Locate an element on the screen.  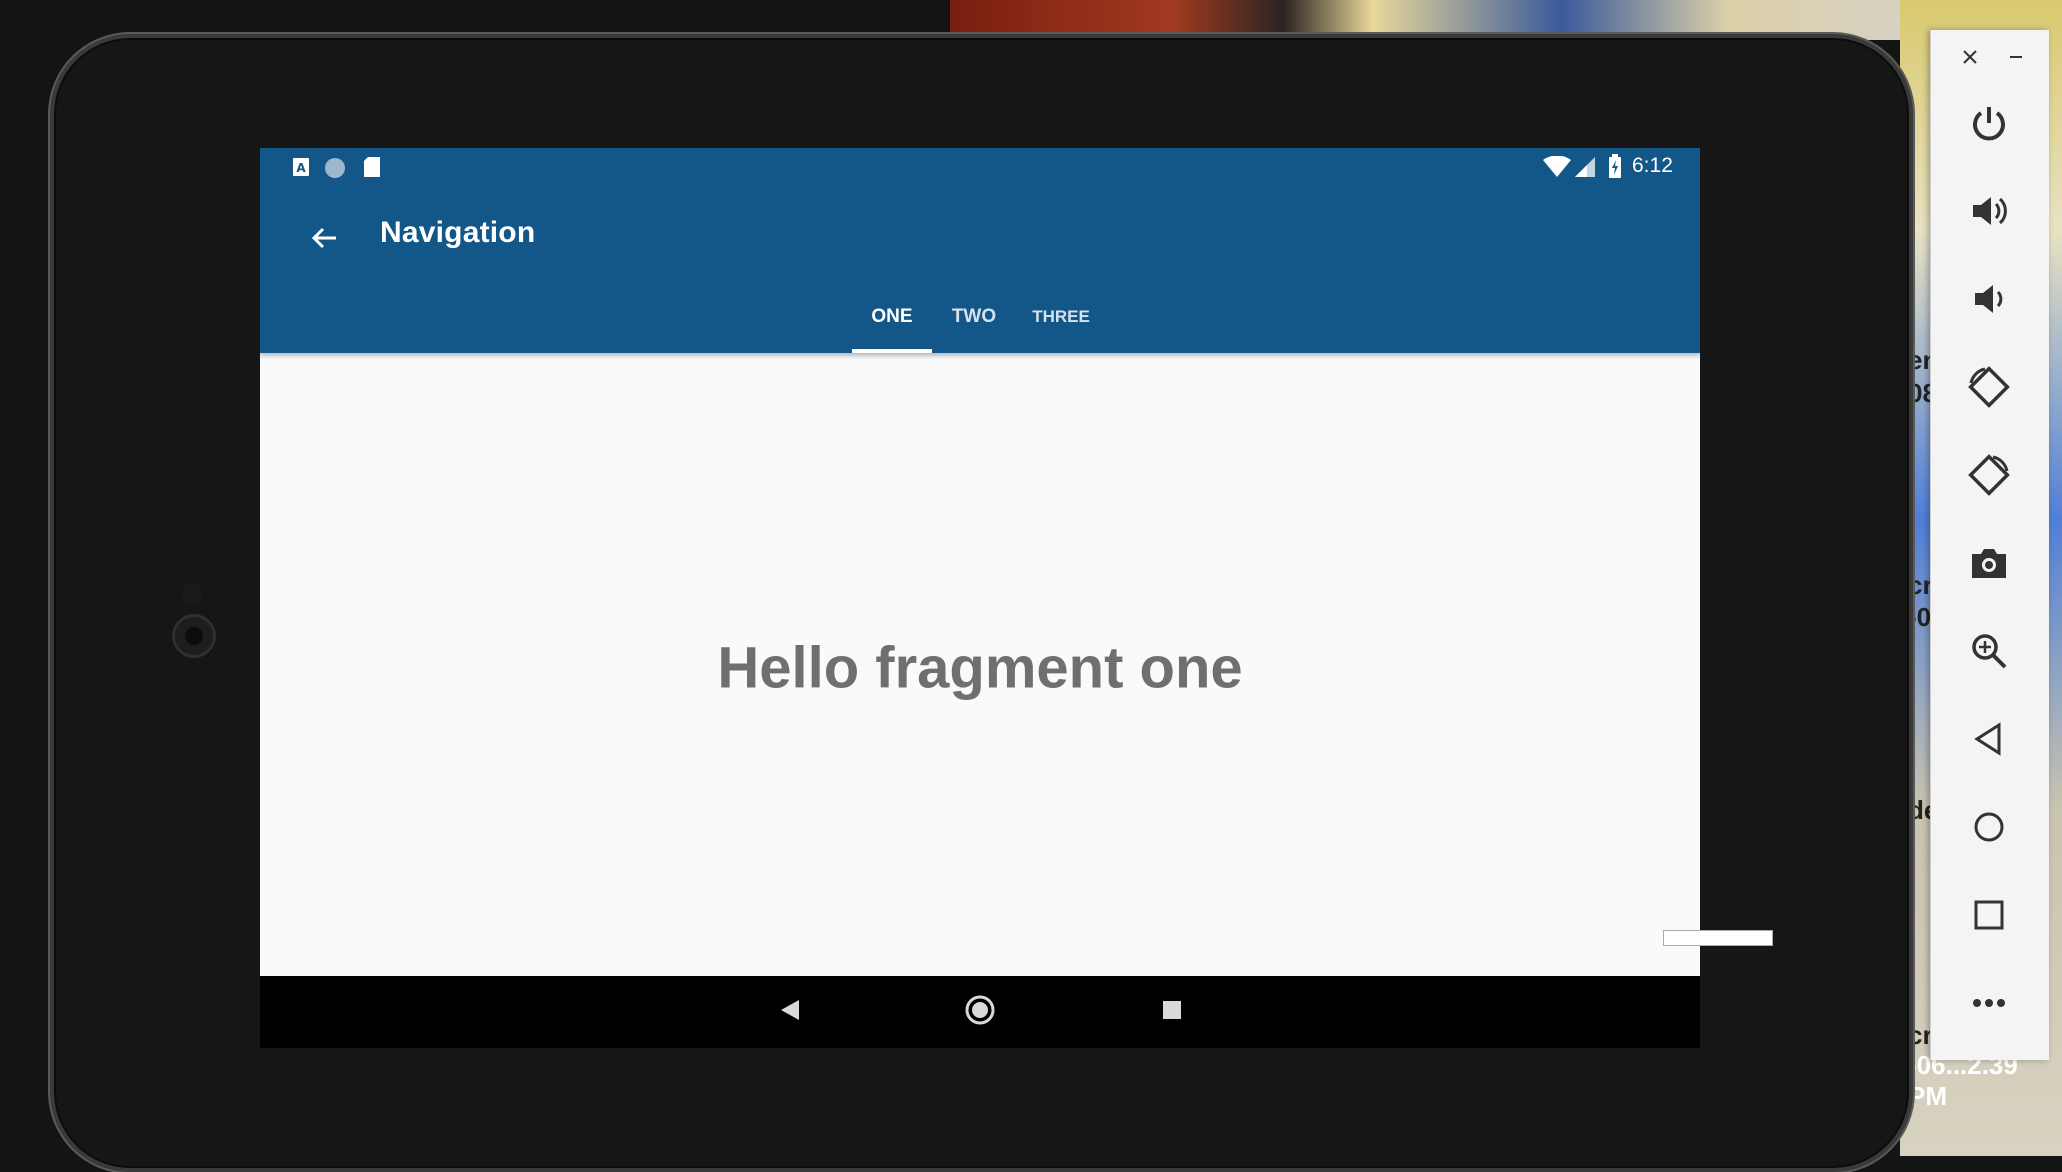
rotate-left-icon is located at coordinates (1989, 389).